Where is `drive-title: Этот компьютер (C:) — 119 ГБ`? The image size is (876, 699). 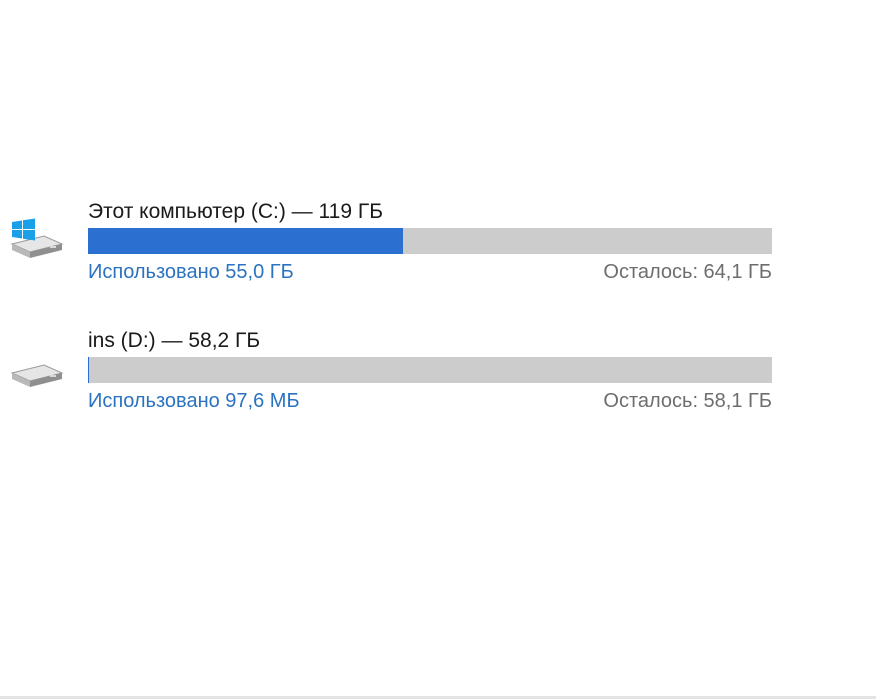 drive-title: Этот компьютер (C:) — 119 ГБ is located at coordinates (235, 211).